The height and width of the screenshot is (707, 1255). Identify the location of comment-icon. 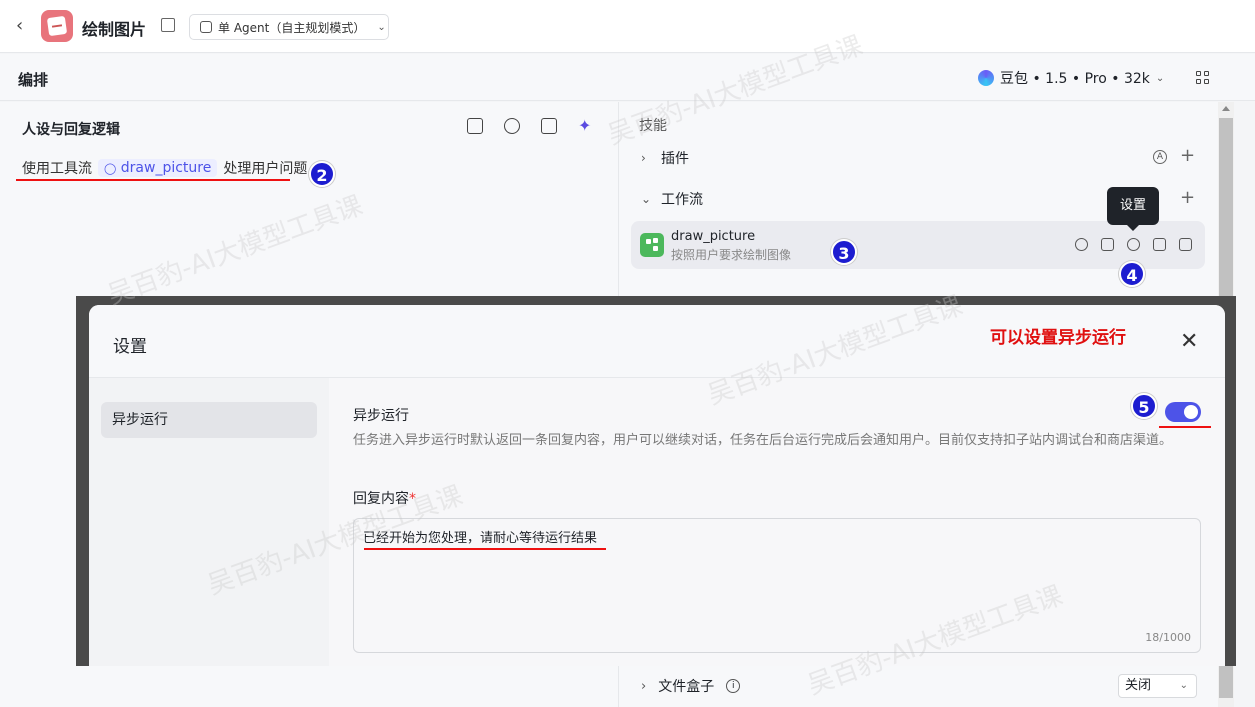
(1159, 244).